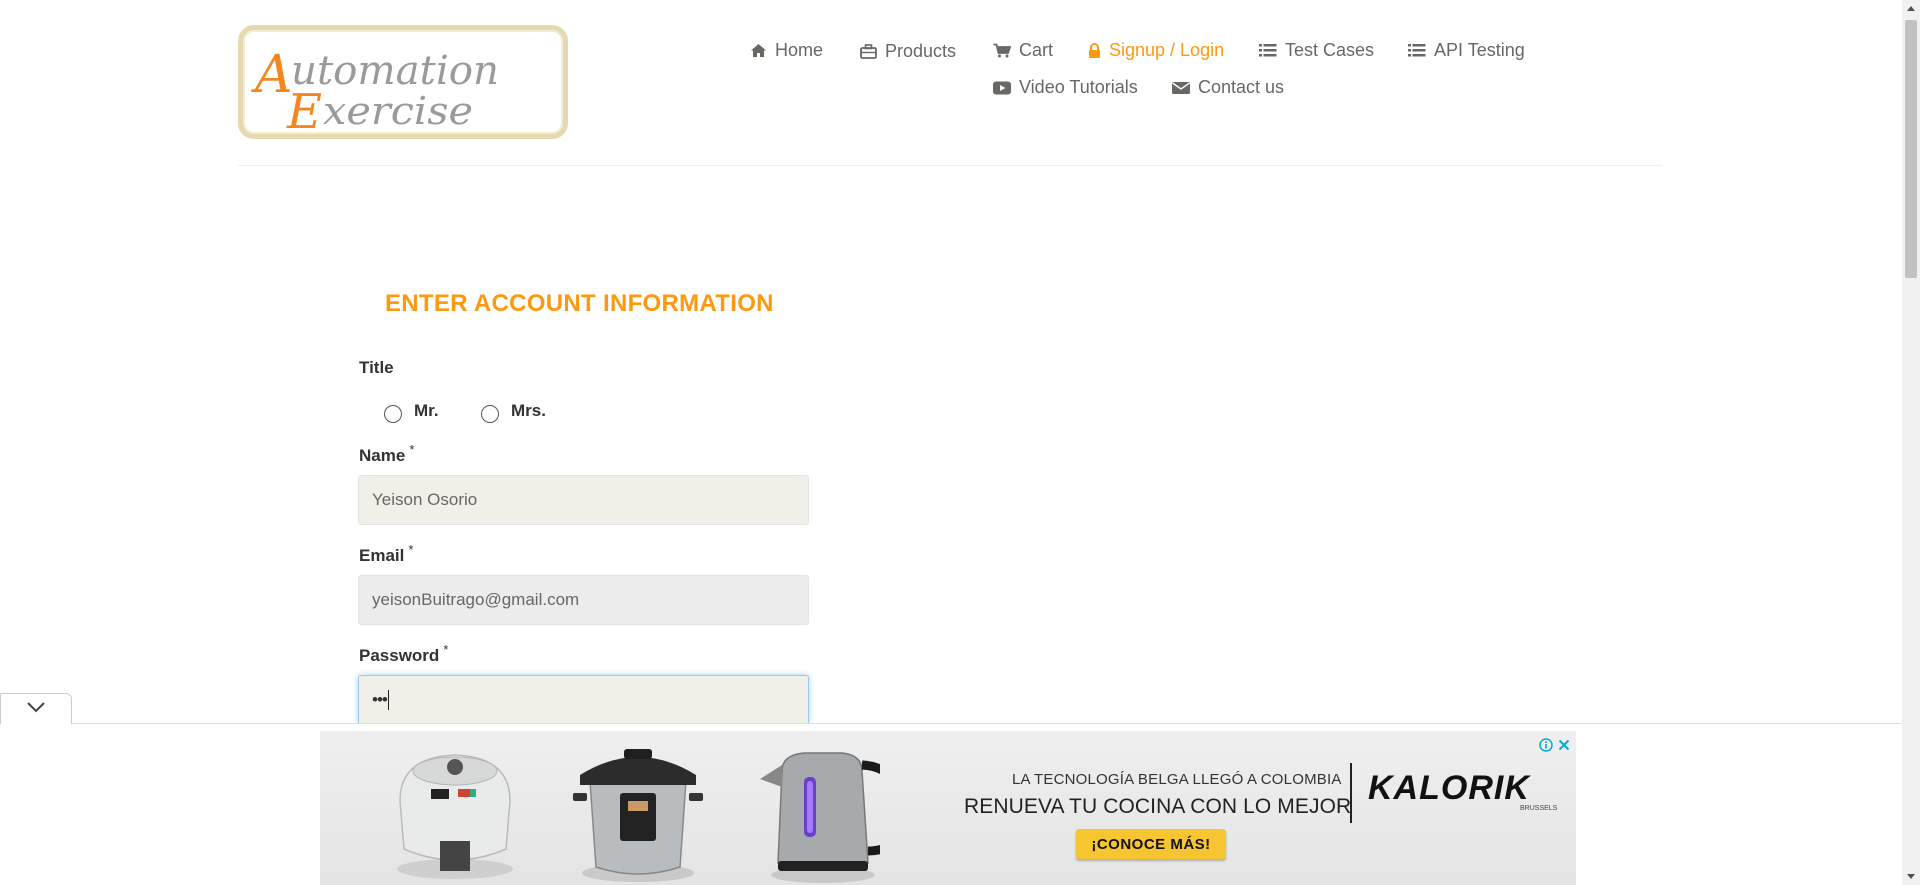 This screenshot has width=1920, height=885. I want to click on scroll-up-arrow-icon, so click(1911, 8).